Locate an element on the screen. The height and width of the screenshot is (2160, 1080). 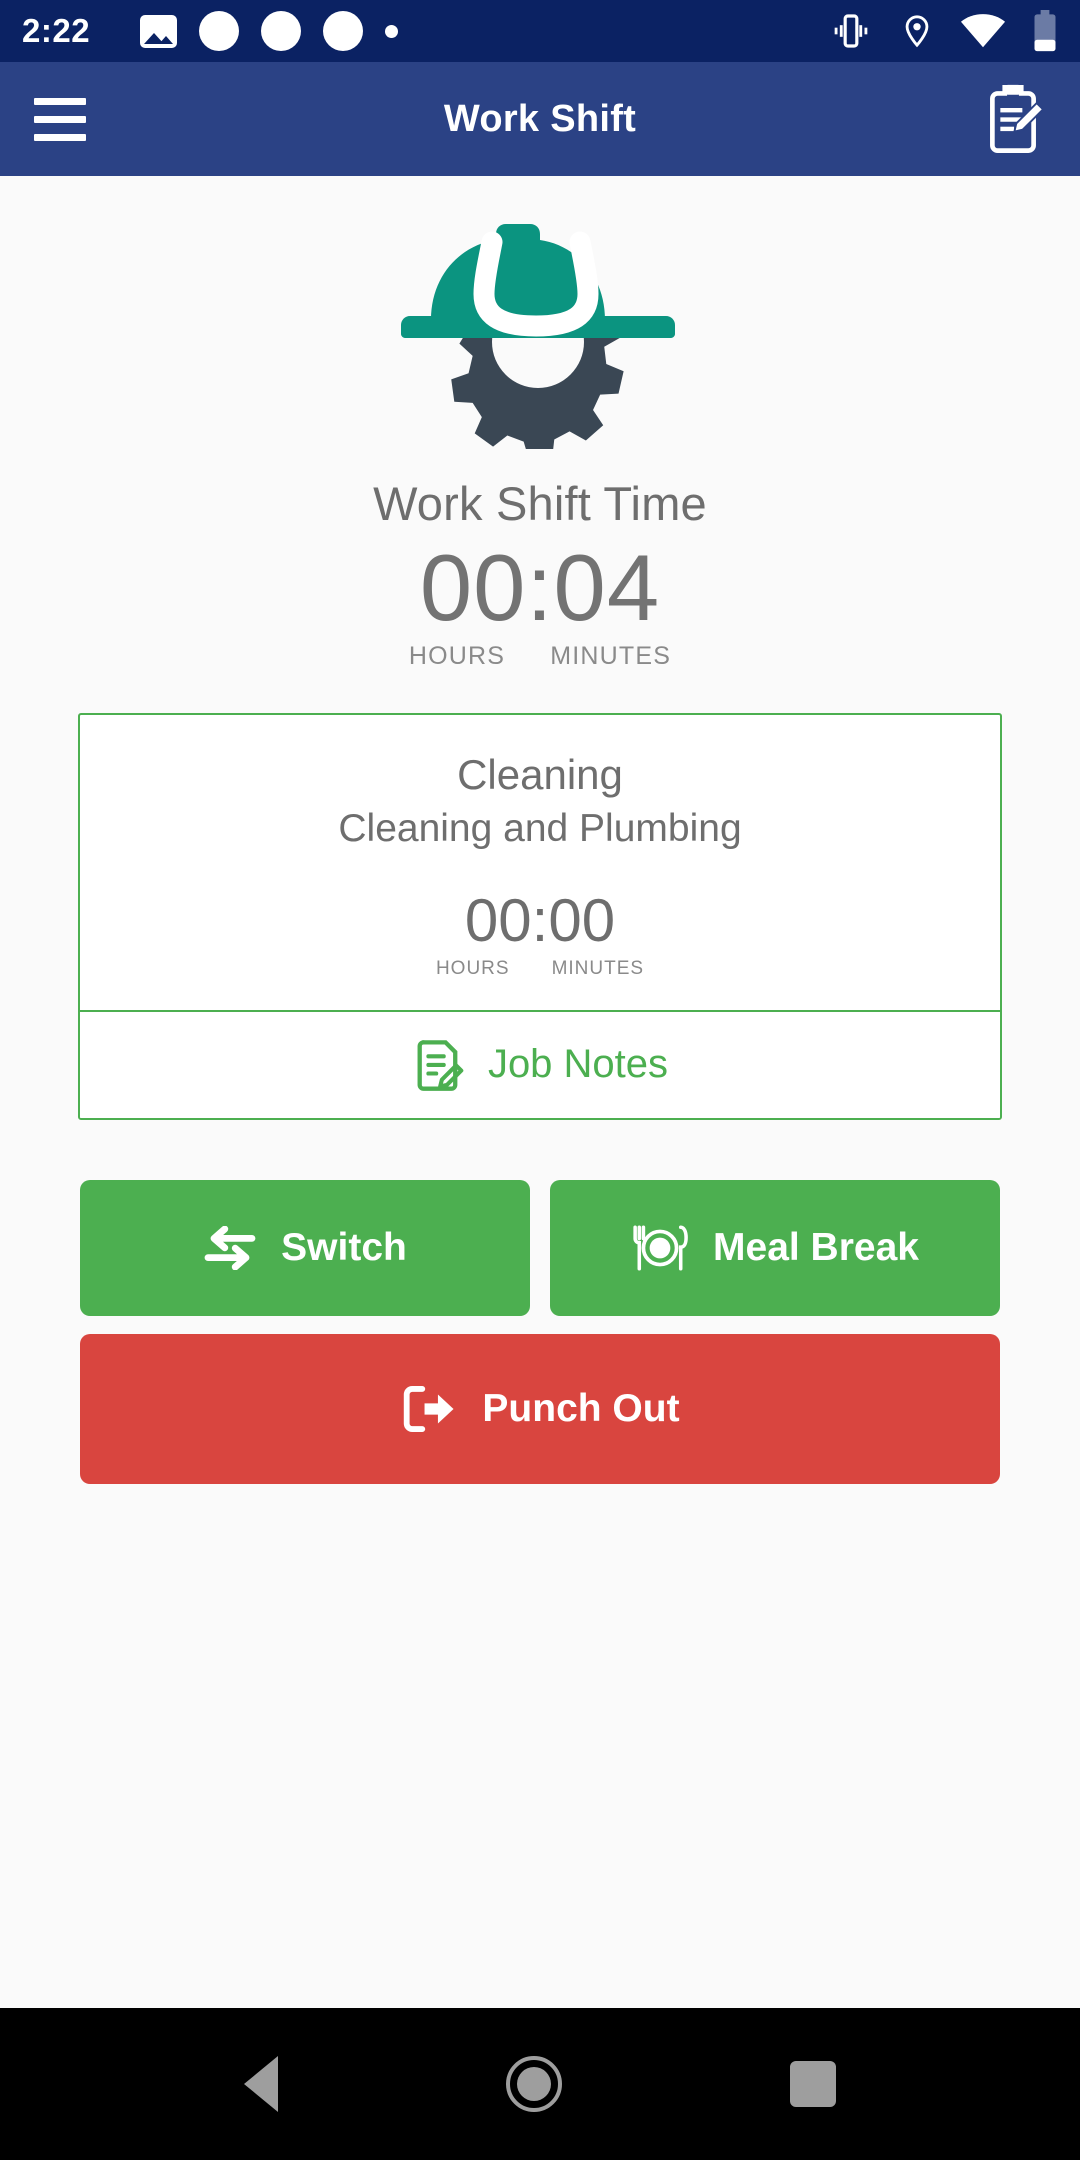
job-minutes-label: MINUTES is located at coordinates (598, 968).